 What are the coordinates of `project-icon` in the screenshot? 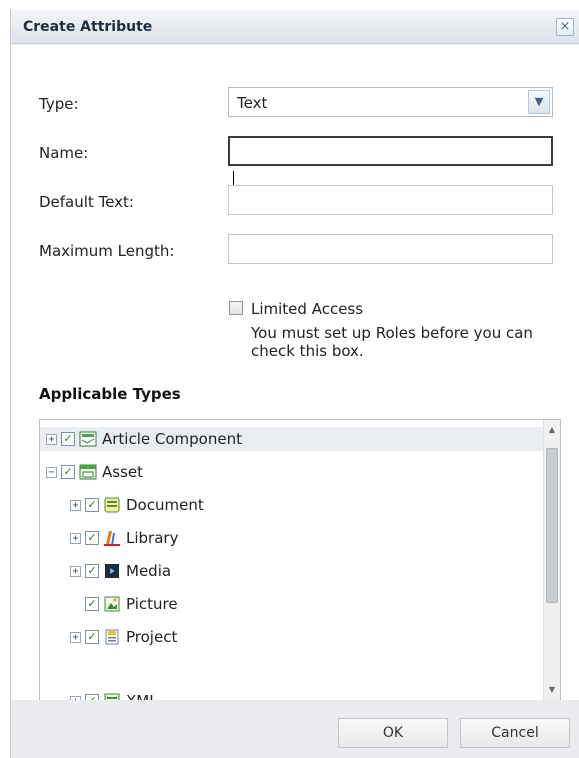 It's located at (112, 637).